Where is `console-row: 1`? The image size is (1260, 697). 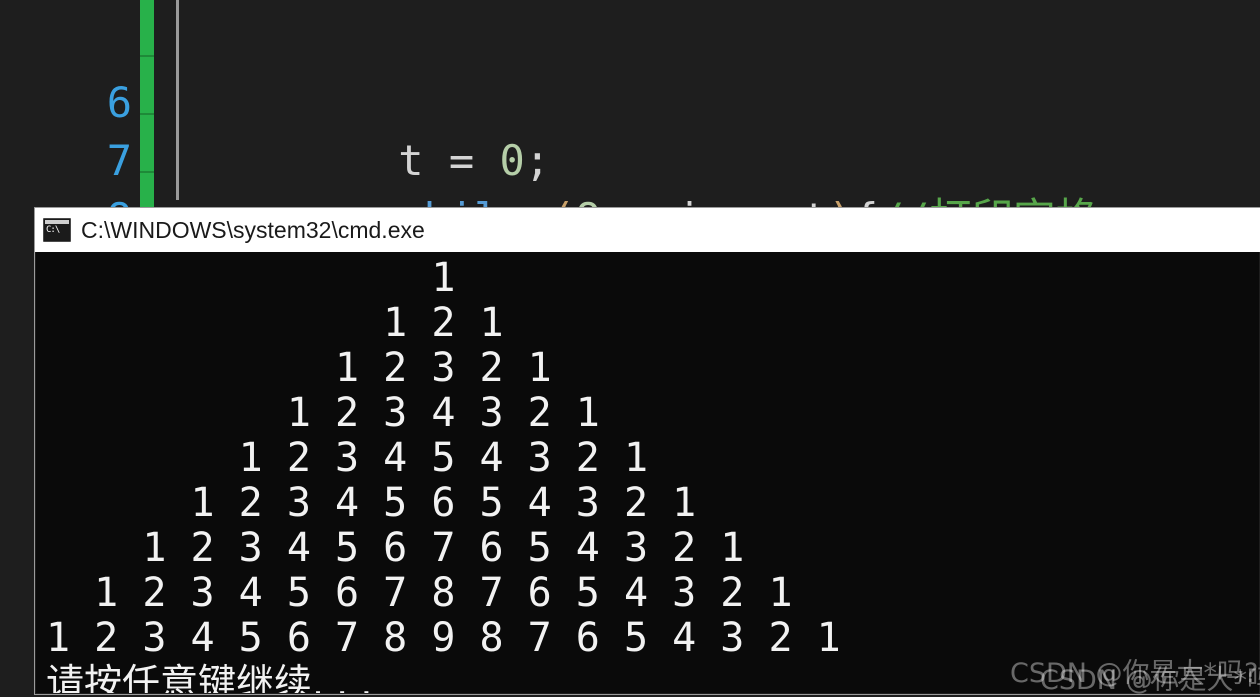
console-row: 1 is located at coordinates (251, 278).